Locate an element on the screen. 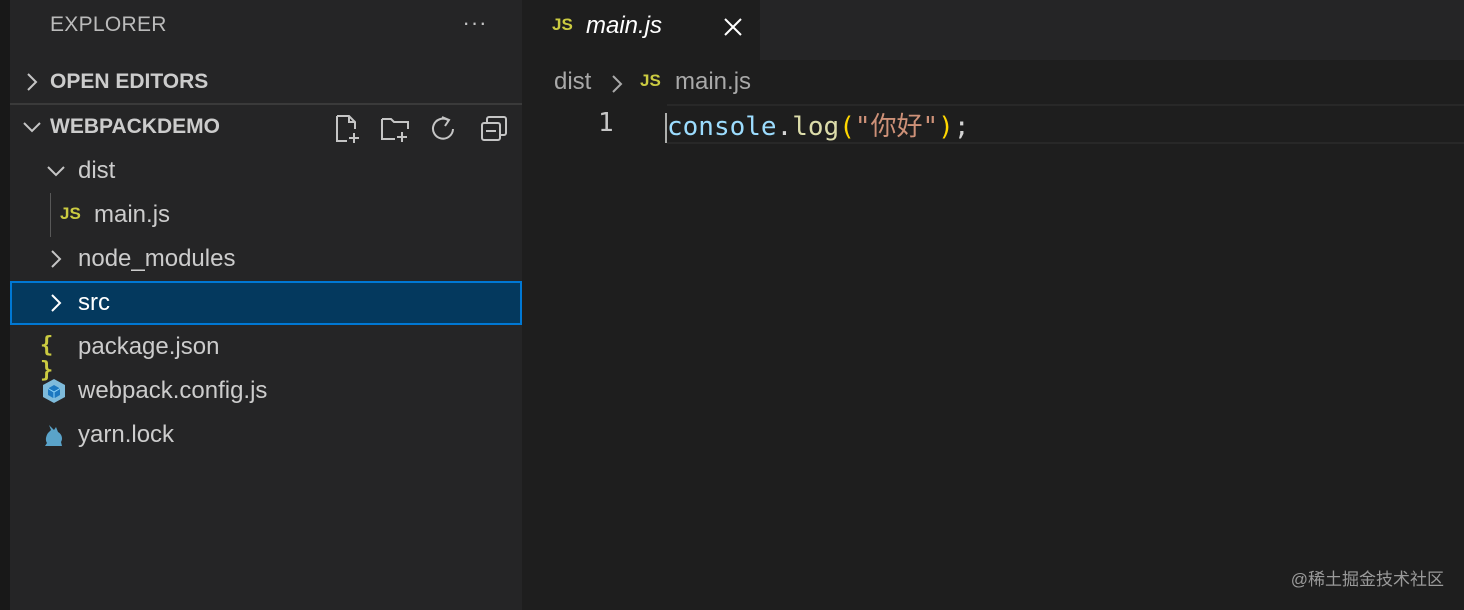  more-actions-icon: ··· is located at coordinates (475, 23).